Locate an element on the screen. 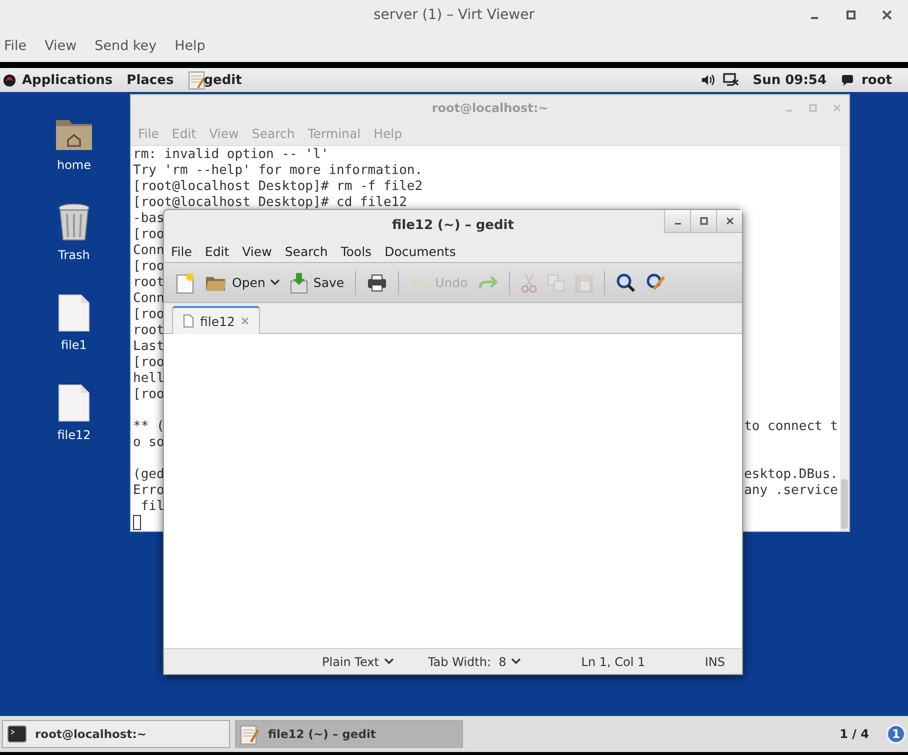  terminal-line: (ged is located at coordinates (148, 475).